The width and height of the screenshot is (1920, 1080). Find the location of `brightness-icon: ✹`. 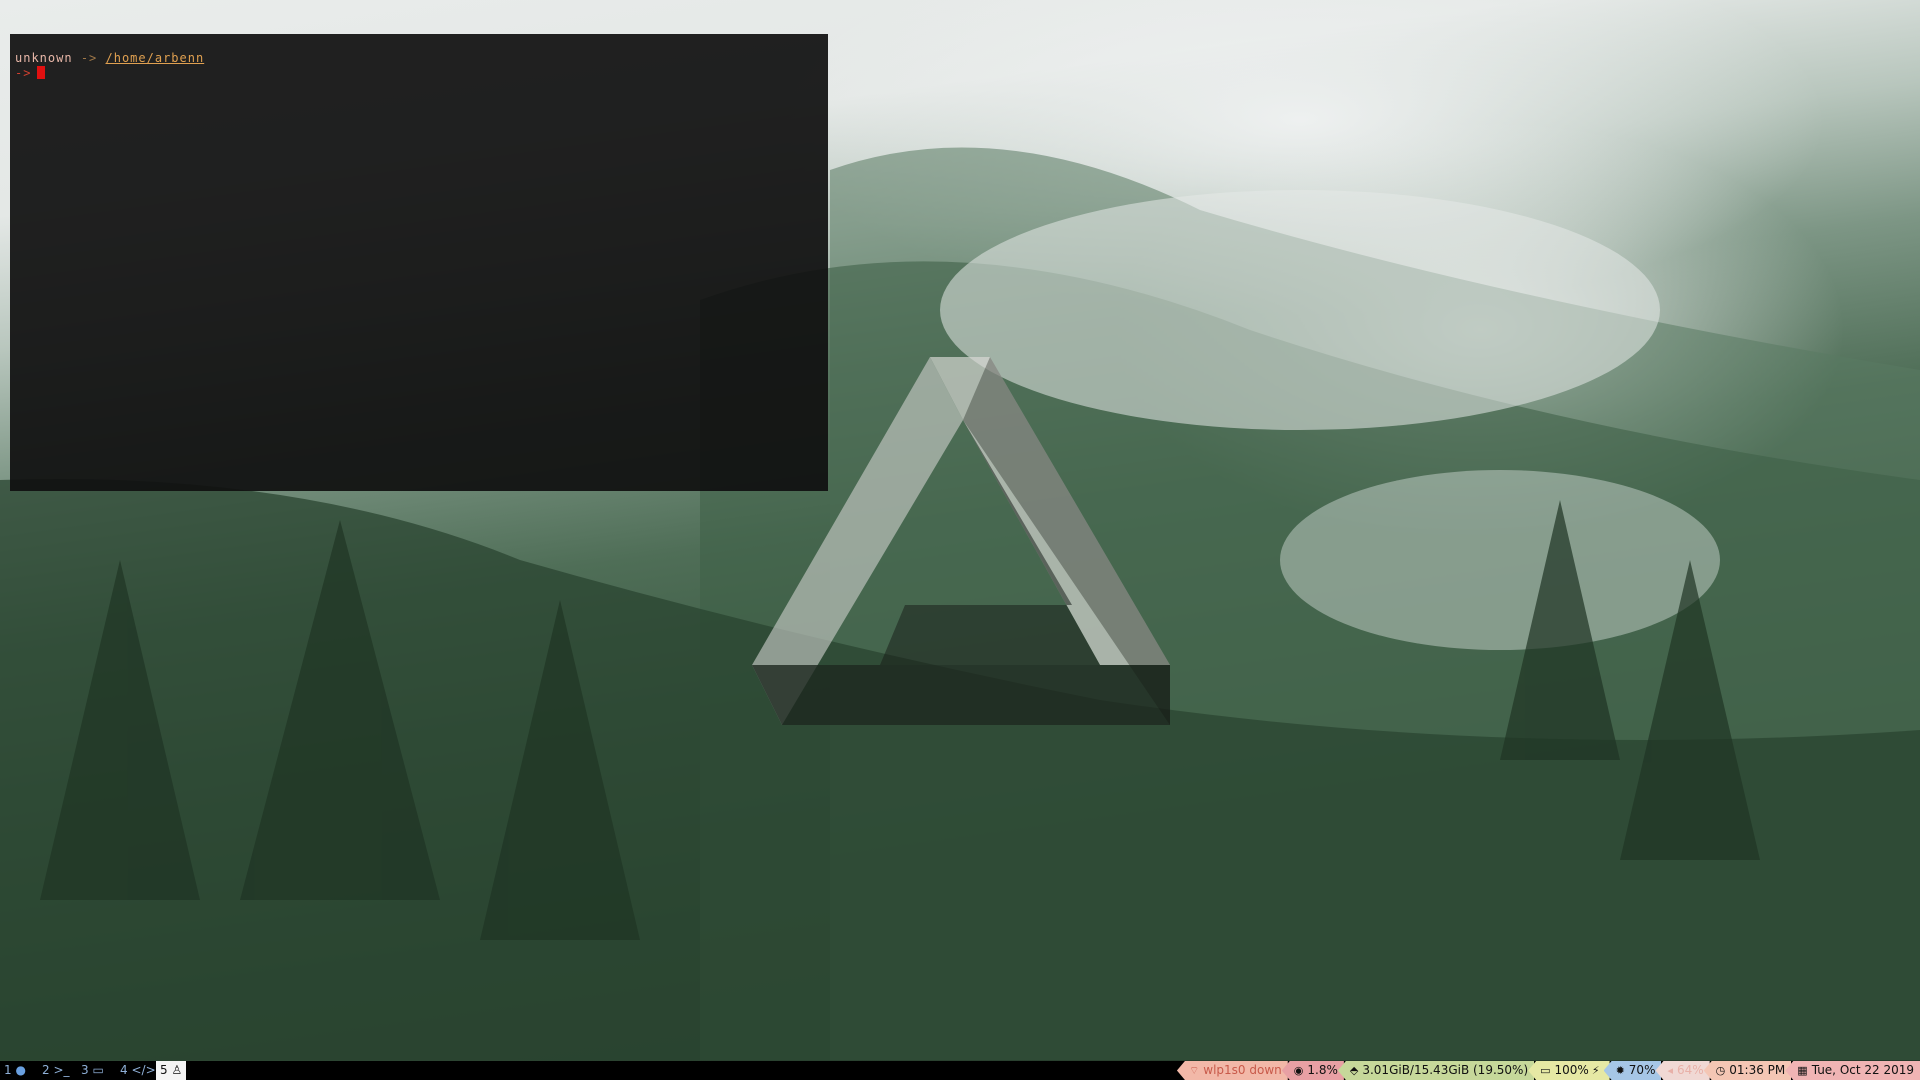

brightness-icon: ✹ is located at coordinates (1620, 1070).